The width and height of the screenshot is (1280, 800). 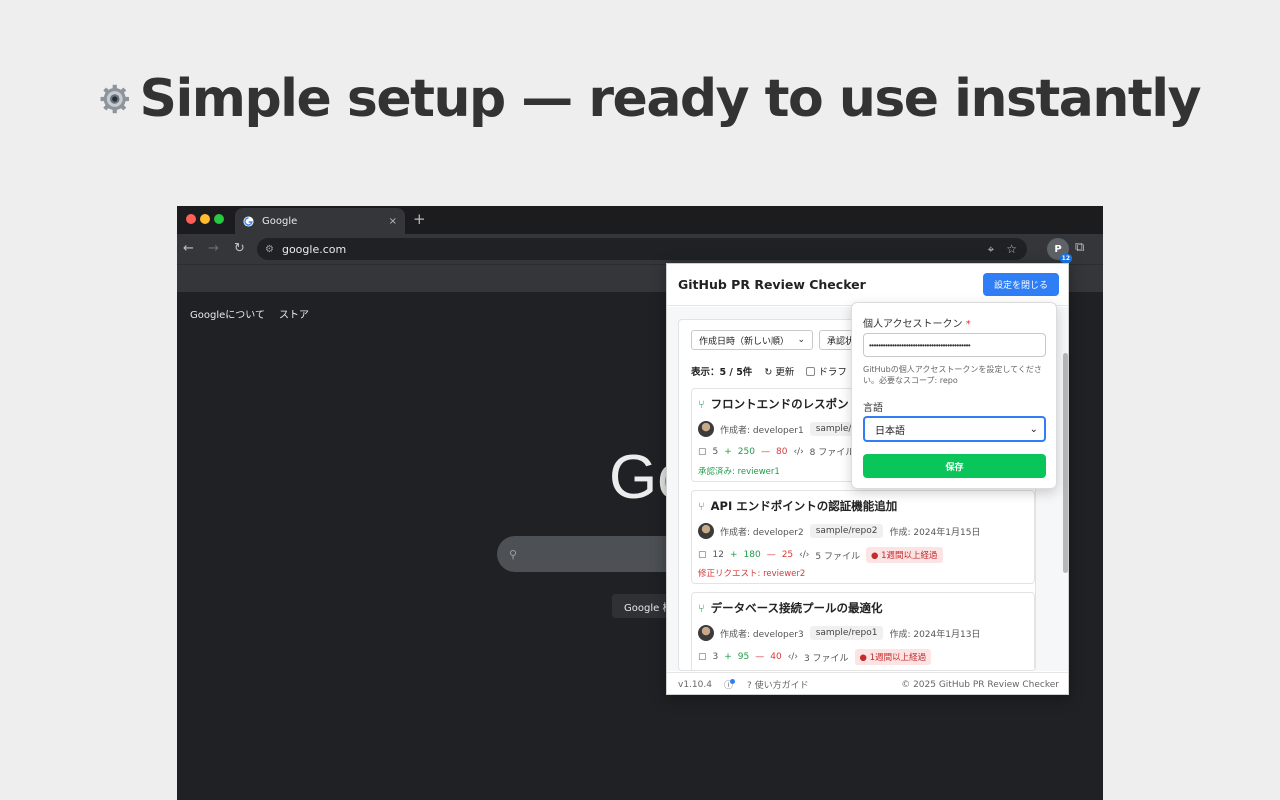 What do you see at coordinates (320, 221) in the screenshot?
I see `browser-tab: Google ×` at bounding box center [320, 221].